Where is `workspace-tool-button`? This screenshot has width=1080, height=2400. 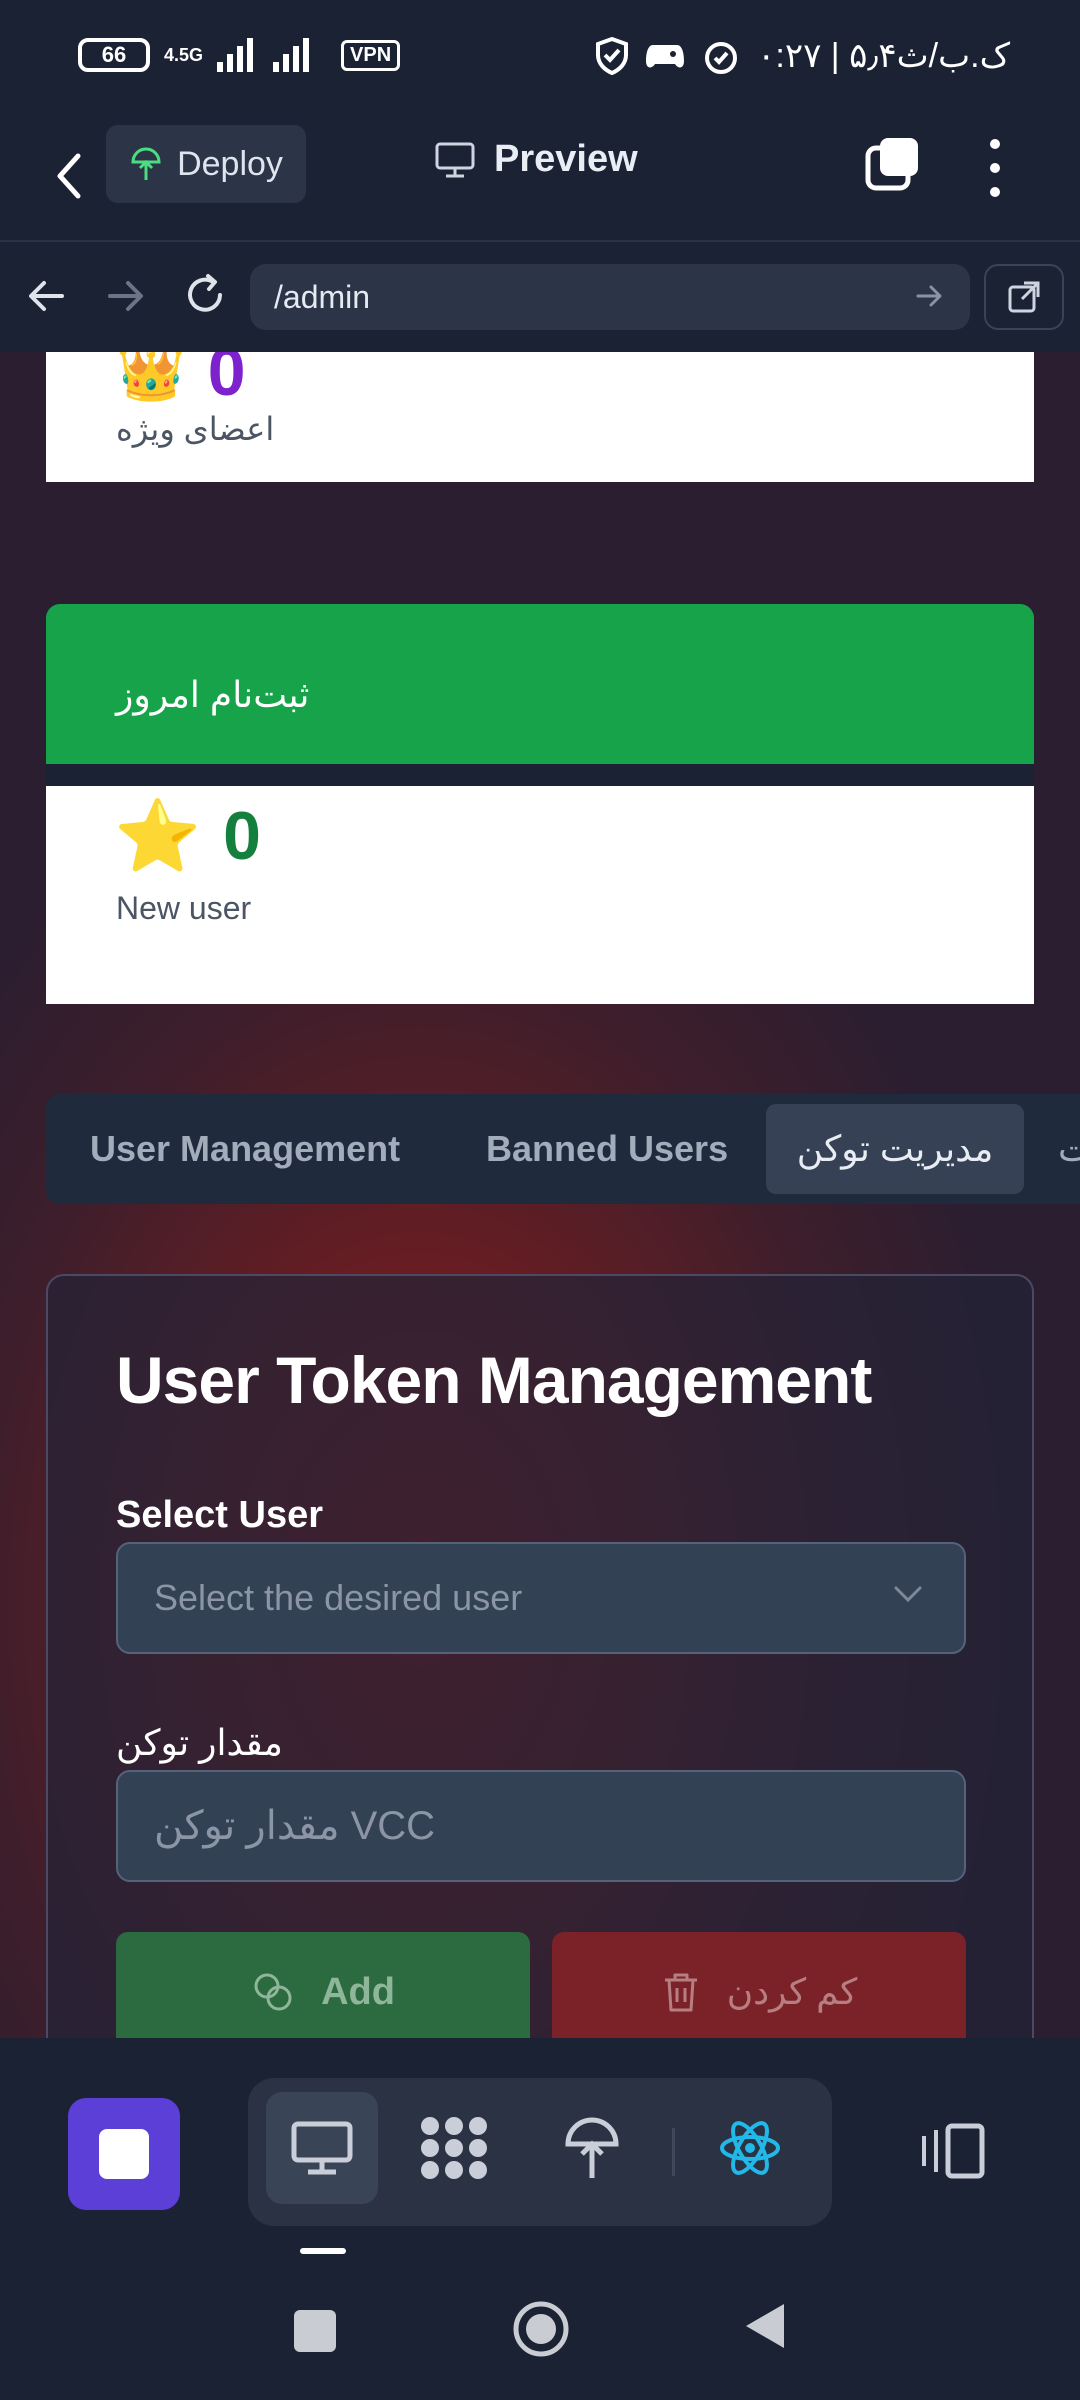
workspace-tool-button is located at coordinates (454, 2148).